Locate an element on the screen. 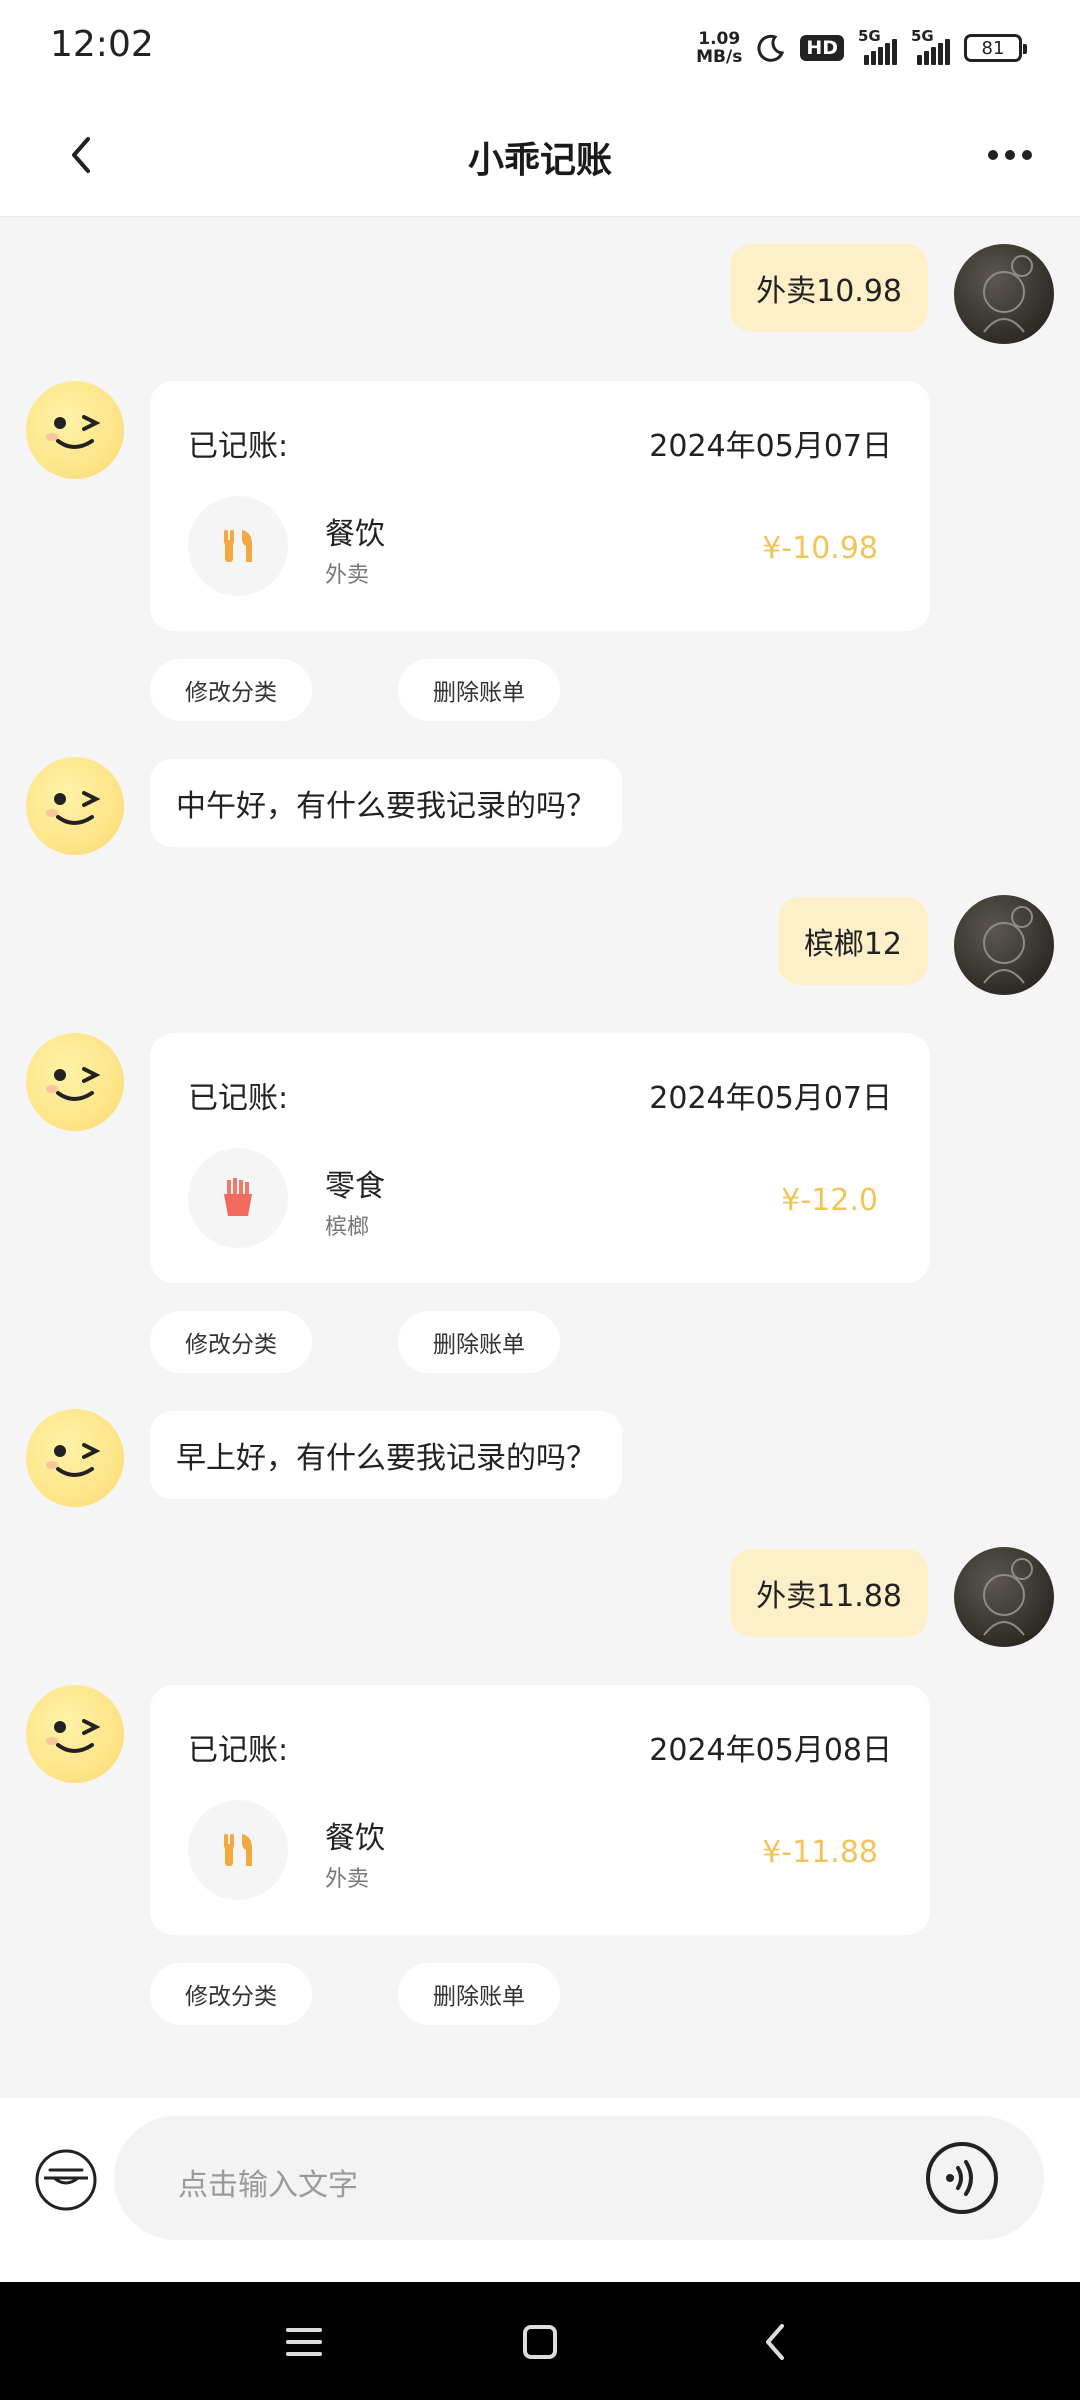 This screenshot has width=1080, height=2400. record-card: 已记账: 2024年05月07日 零食 槟榔 ¥-12.0 is located at coordinates (540, 1158).